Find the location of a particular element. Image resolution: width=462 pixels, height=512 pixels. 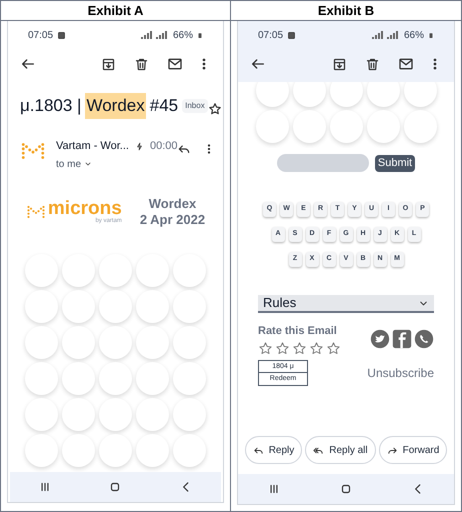

rating-title: Rate this Email is located at coordinates (298, 331).